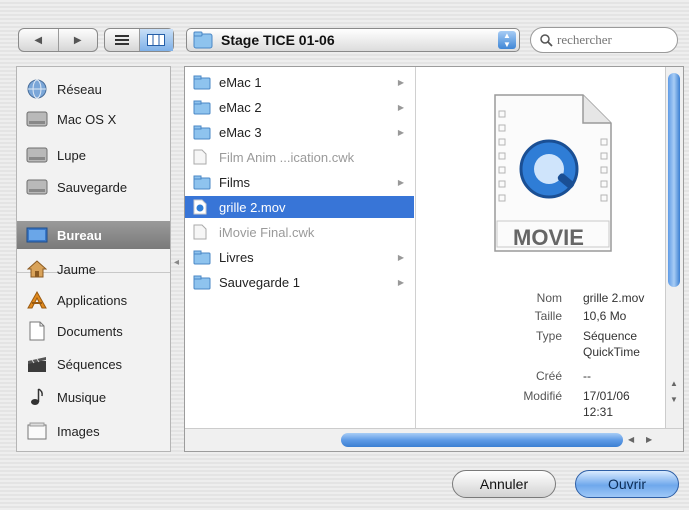  I want to click on network-globe-icon, so click(37, 89).